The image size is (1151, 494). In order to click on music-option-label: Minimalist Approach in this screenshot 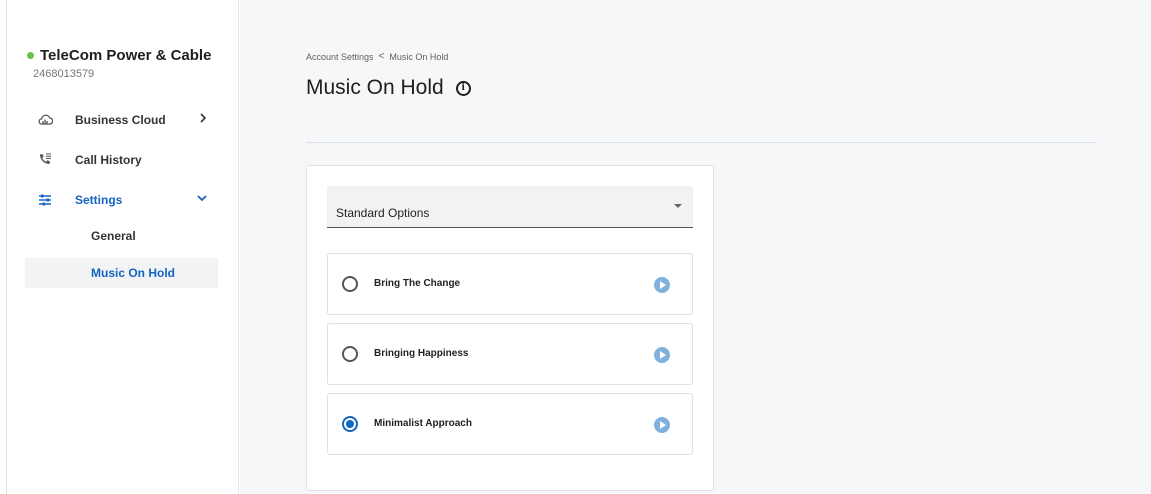, I will do `click(423, 423)`.